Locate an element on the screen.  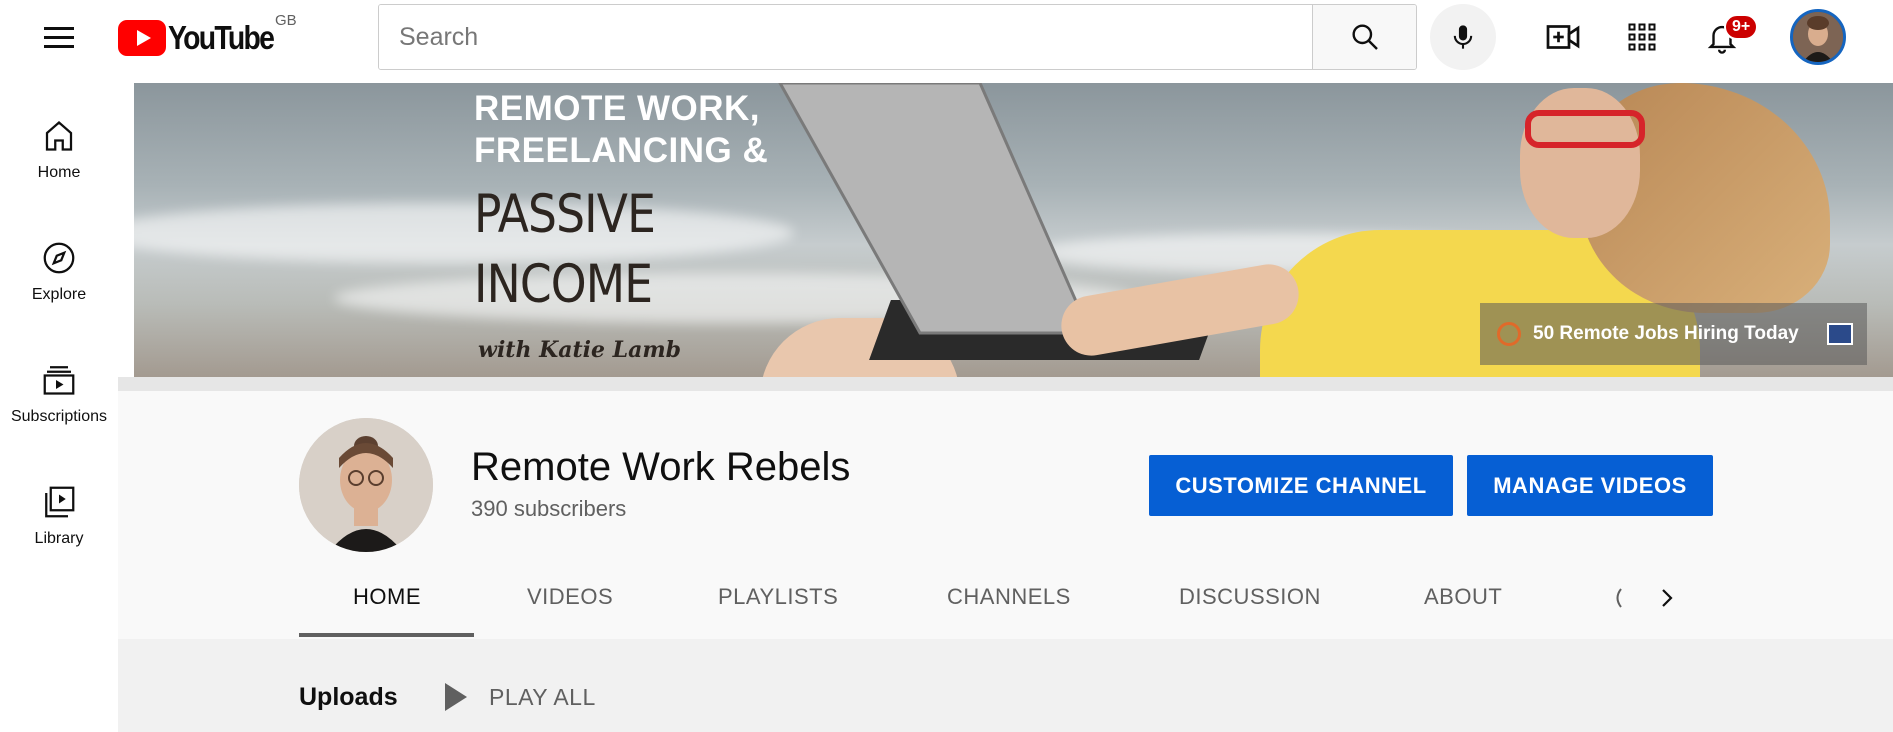
tabs-scroll-left-button is located at coordinates (1617, 598).